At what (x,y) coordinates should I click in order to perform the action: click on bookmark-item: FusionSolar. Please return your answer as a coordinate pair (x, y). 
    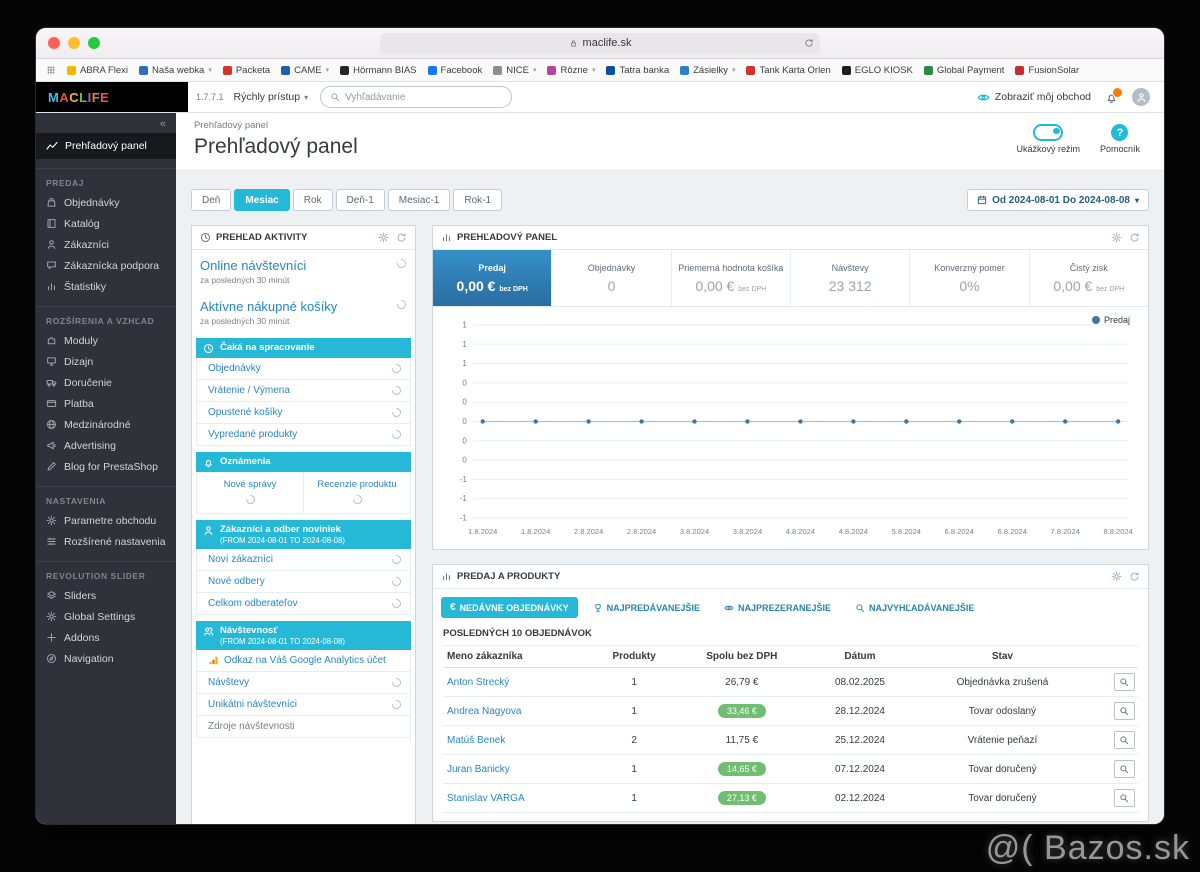
    Looking at the image, I should click on (1047, 70).